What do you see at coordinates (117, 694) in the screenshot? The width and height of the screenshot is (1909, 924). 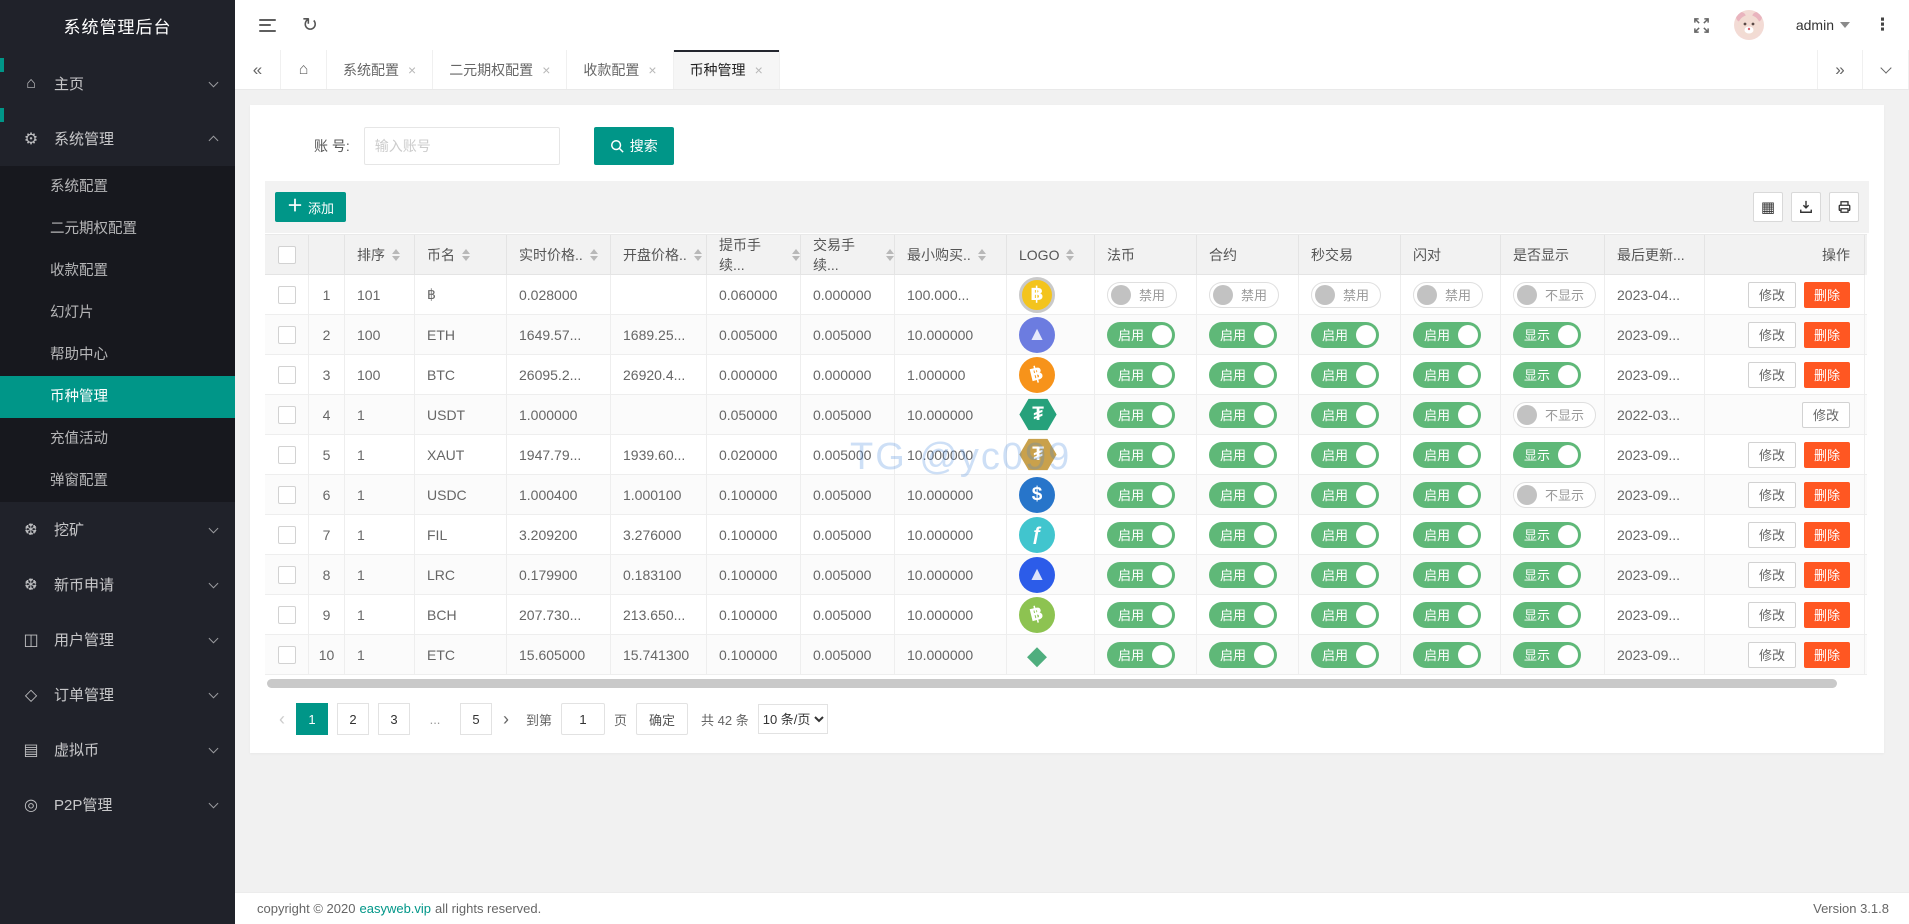 I see `sidebar-item-order-management: ◇ 订单管理` at bounding box center [117, 694].